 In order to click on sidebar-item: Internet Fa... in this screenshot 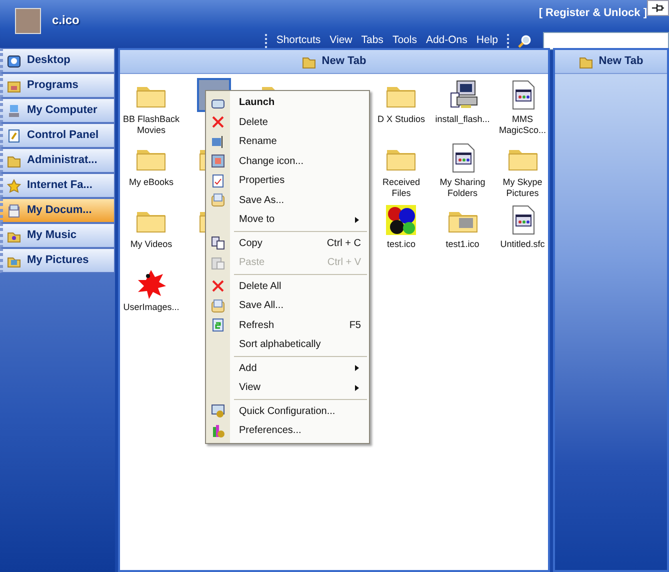, I will do `click(57, 185)`.